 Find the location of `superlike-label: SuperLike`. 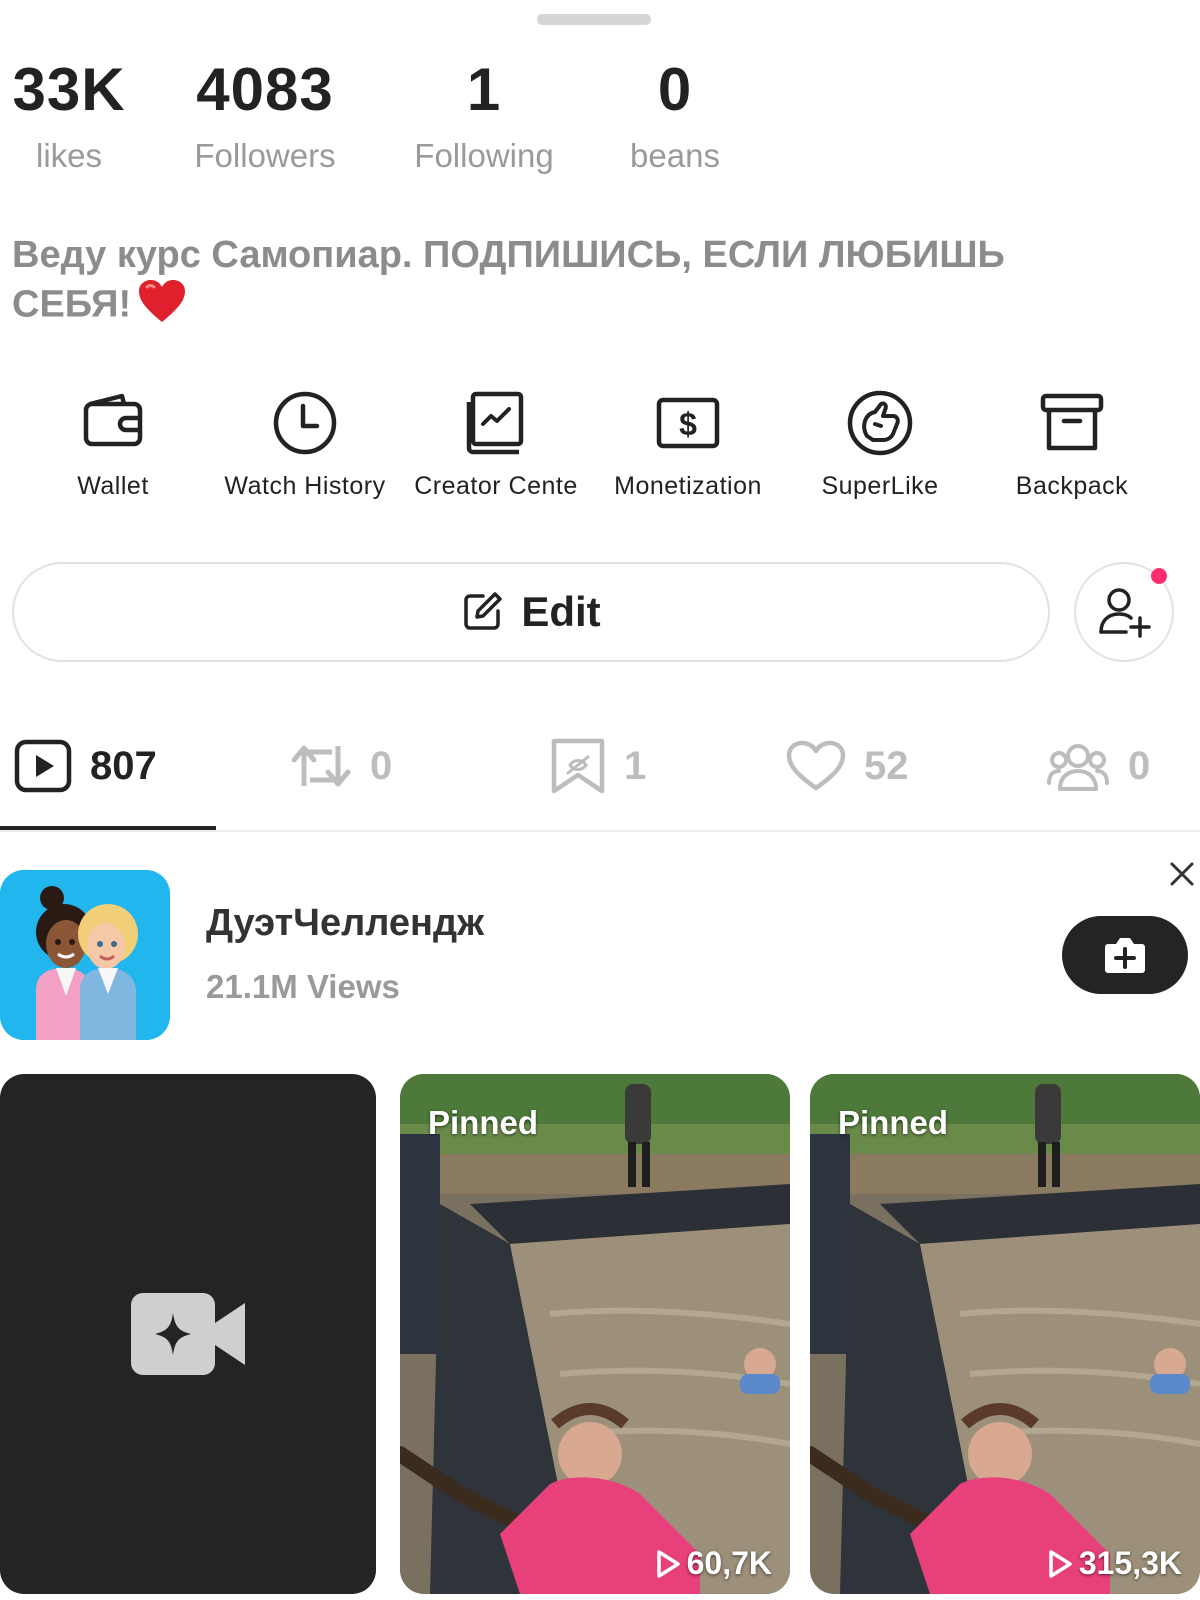

superlike-label: SuperLike is located at coordinates (880, 486).